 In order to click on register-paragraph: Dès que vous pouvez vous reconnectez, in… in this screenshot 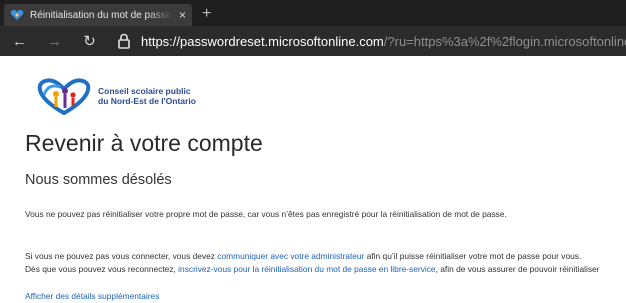, I will do `click(312, 269)`.